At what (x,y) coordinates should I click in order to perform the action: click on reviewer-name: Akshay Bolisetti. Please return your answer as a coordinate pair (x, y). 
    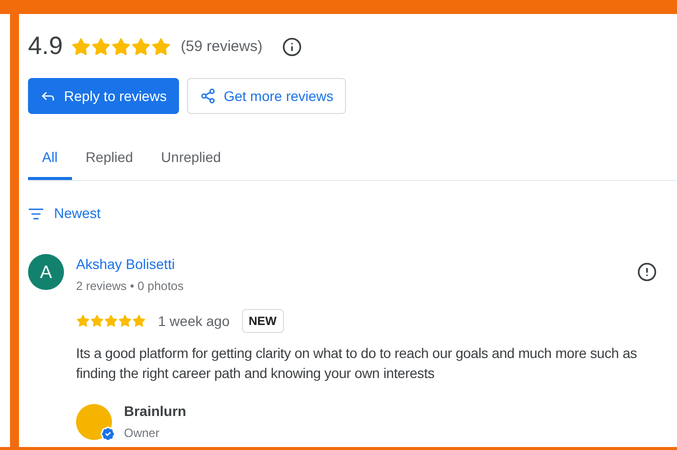
    Looking at the image, I should click on (130, 264).